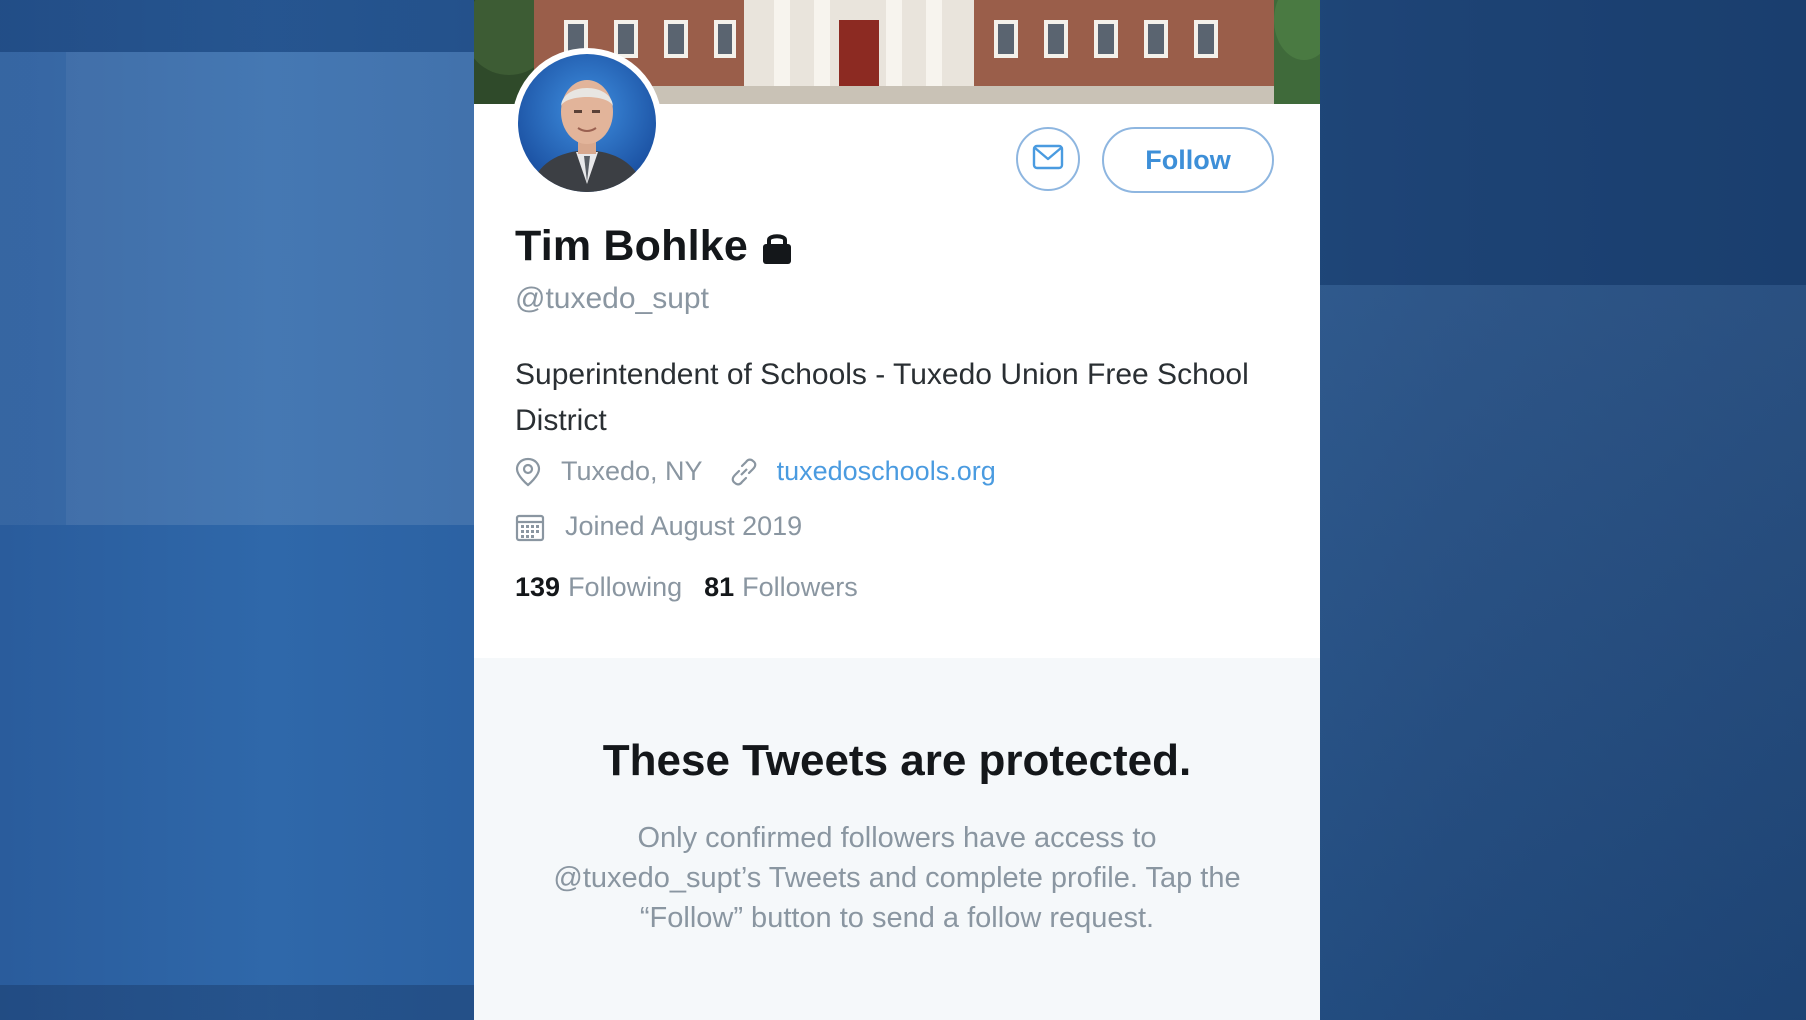 Image resolution: width=1806 pixels, height=1020 pixels. Describe the element at coordinates (538, 587) in the screenshot. I see `following-count: 139` at that location.